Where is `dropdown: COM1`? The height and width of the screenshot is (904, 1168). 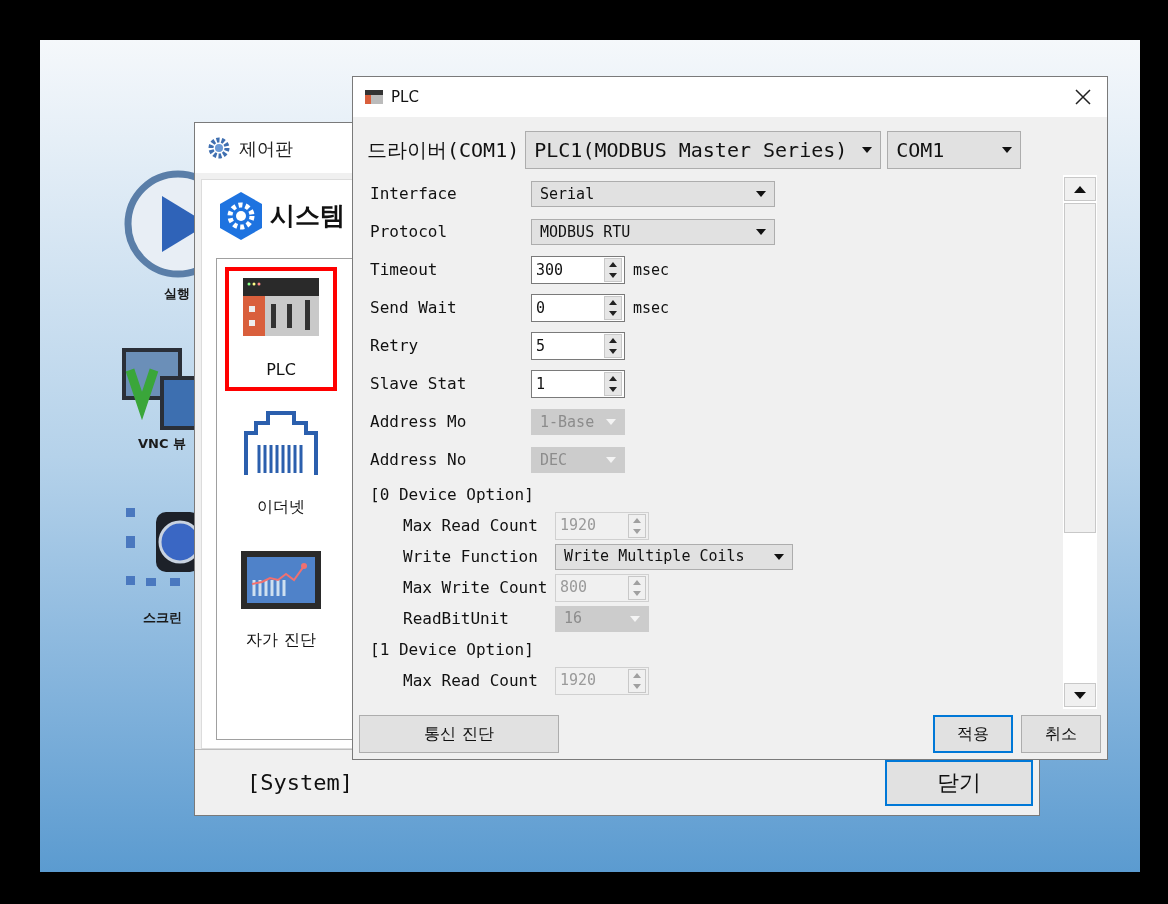 dropdown: COM1 is located at coordinates (954, 150).